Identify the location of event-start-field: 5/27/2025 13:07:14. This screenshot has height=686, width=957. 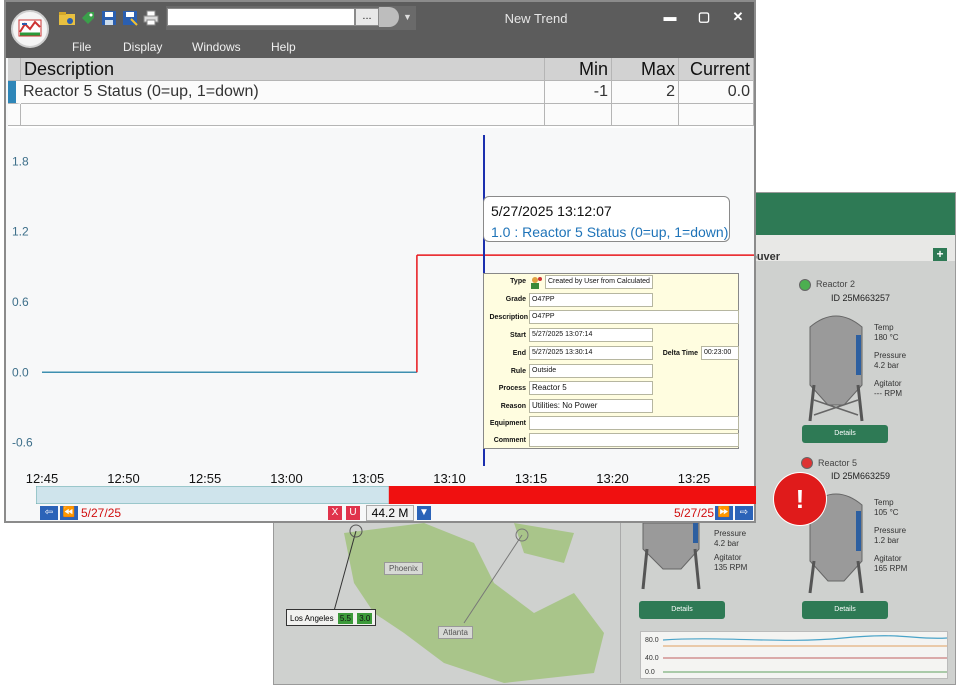
(591, 335).